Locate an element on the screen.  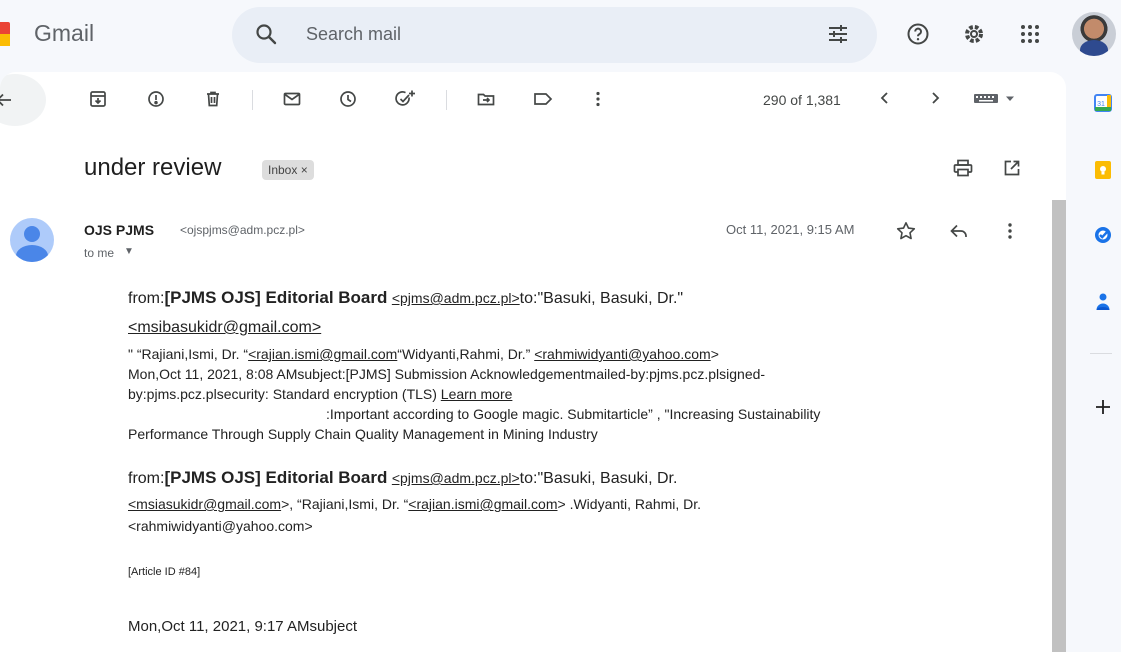
star-icon is located at coordinates (906, 231).